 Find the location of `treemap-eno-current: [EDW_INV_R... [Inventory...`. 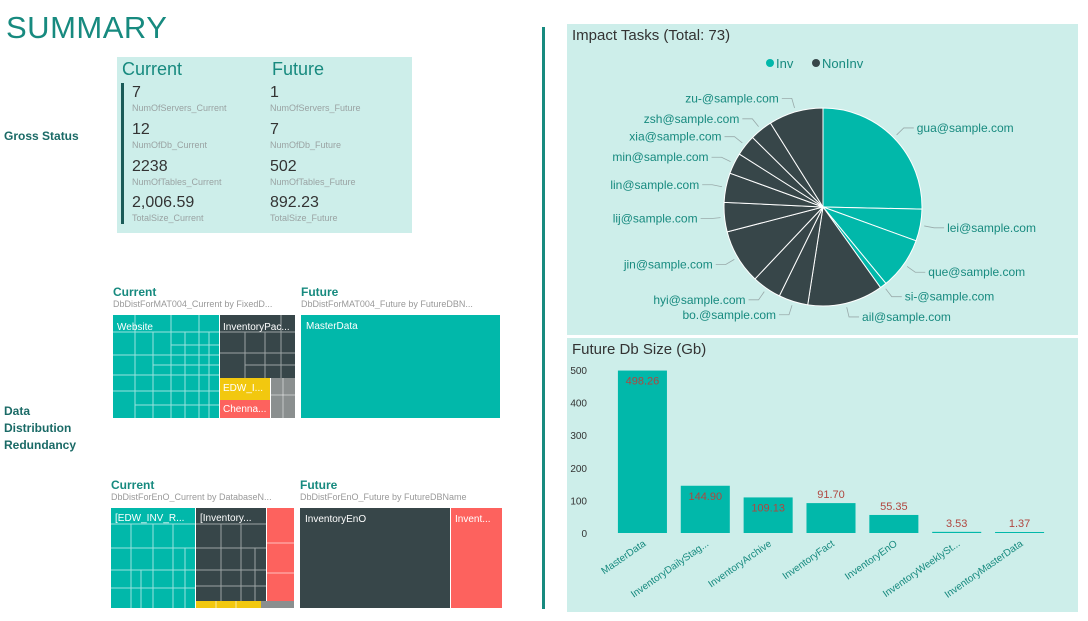

treemap-eno-current: [EDW_INV_R... [Inventory... is located at coordinates (202, 558).